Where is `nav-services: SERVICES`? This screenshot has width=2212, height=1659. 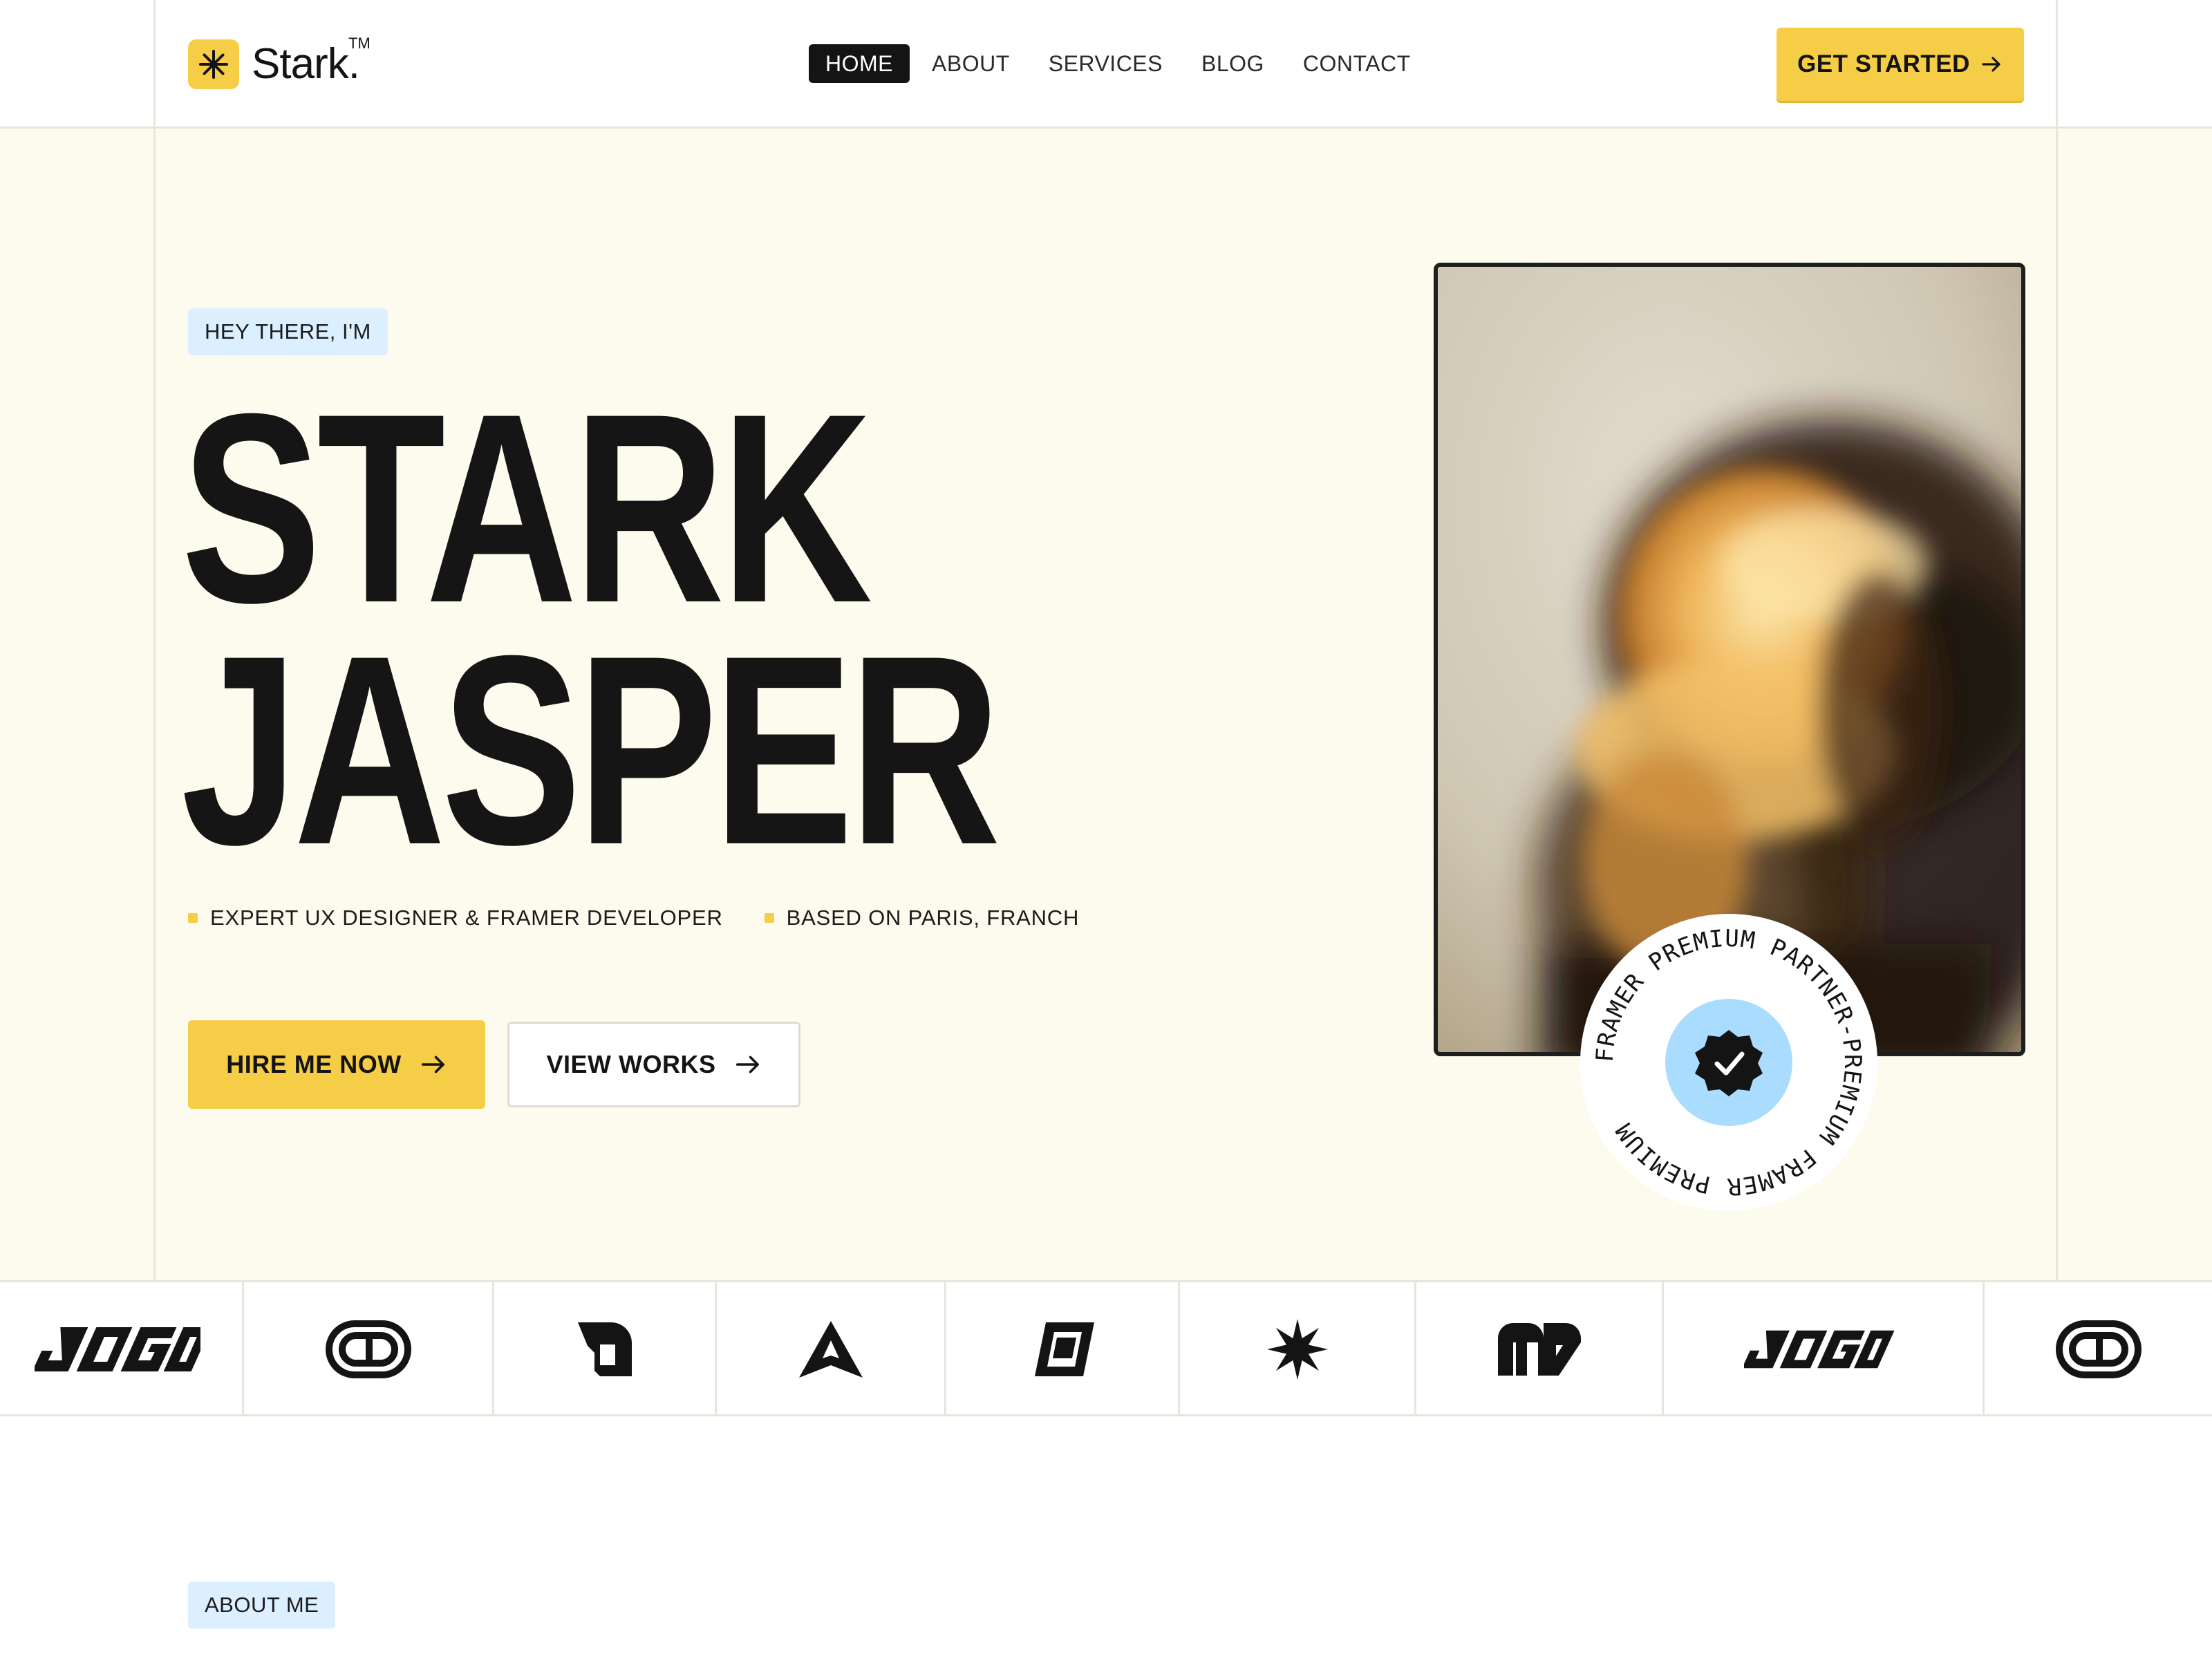 nav-services: SERVICES is located at coordinates (1105, 63).